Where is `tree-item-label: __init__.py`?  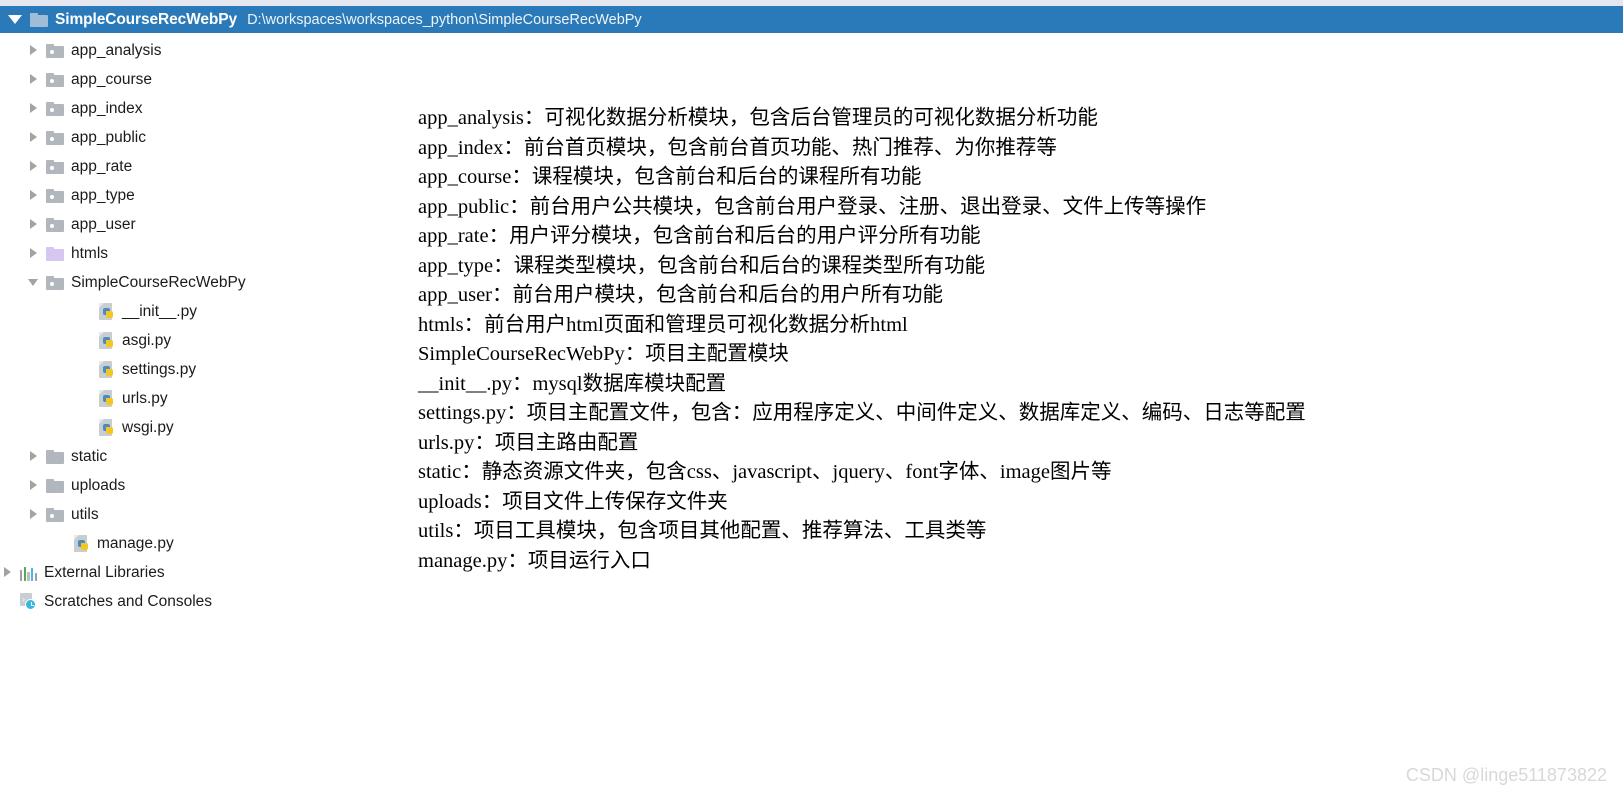
tree-item-label: __init__.py is located at coordinates (159, 311).